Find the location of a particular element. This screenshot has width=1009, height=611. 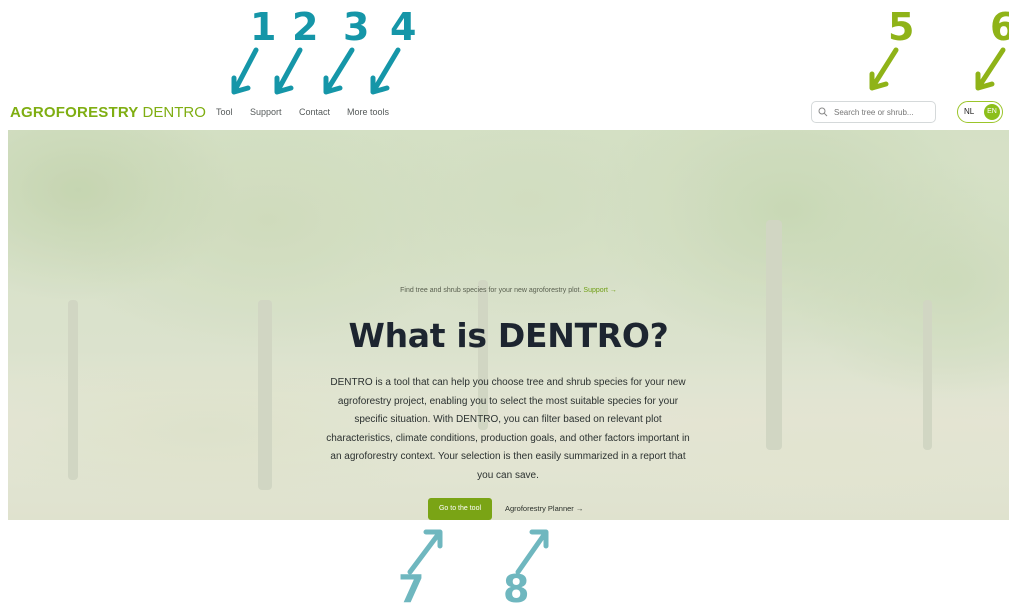

search-box is located at coordinates (873, 112).